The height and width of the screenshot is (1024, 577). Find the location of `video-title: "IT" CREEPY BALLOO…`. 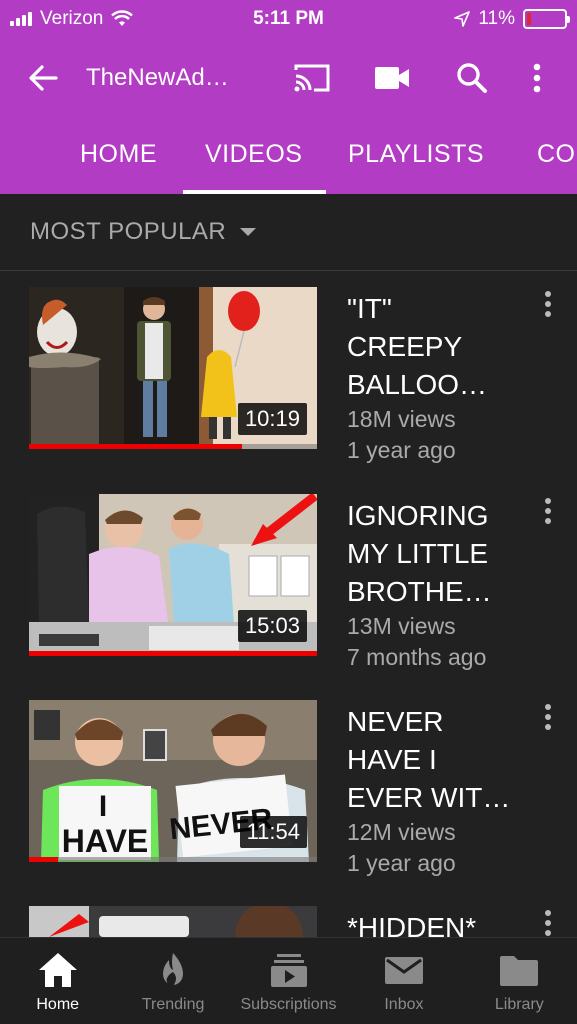

video-title: "IT" CREEPY BALLOO… is located at coordinates (437, 347).